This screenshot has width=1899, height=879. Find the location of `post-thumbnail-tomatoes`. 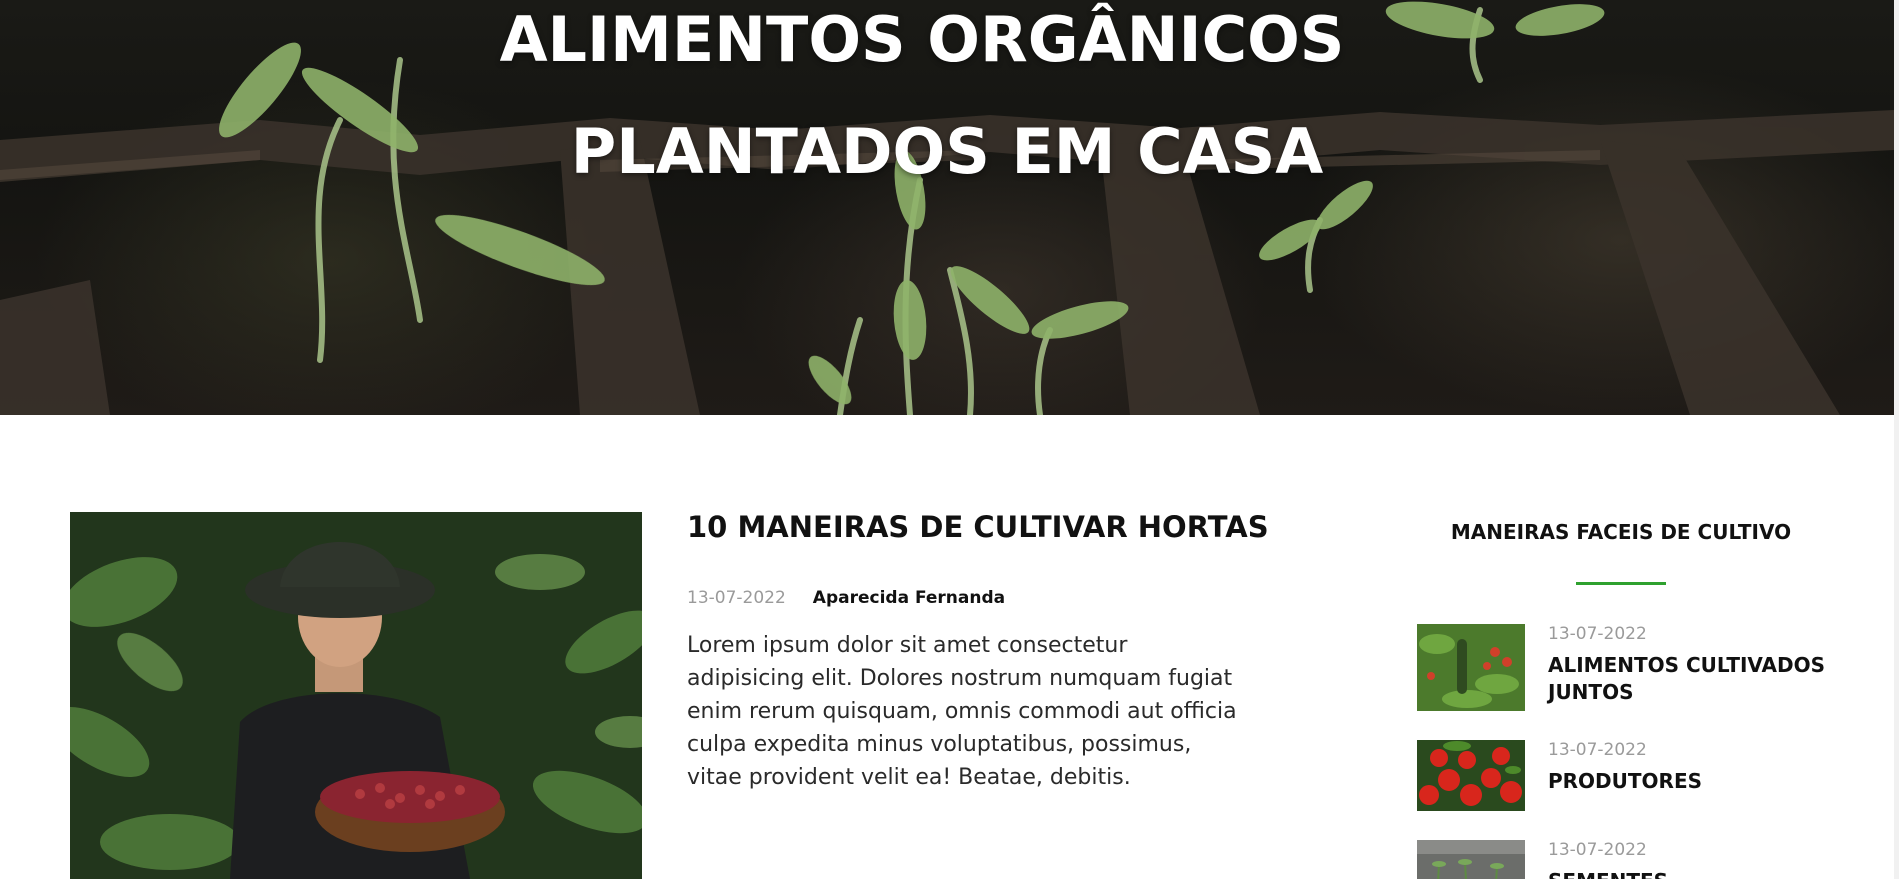

post-thumbnail-tomatoes is located at coordinates (1471, 775).